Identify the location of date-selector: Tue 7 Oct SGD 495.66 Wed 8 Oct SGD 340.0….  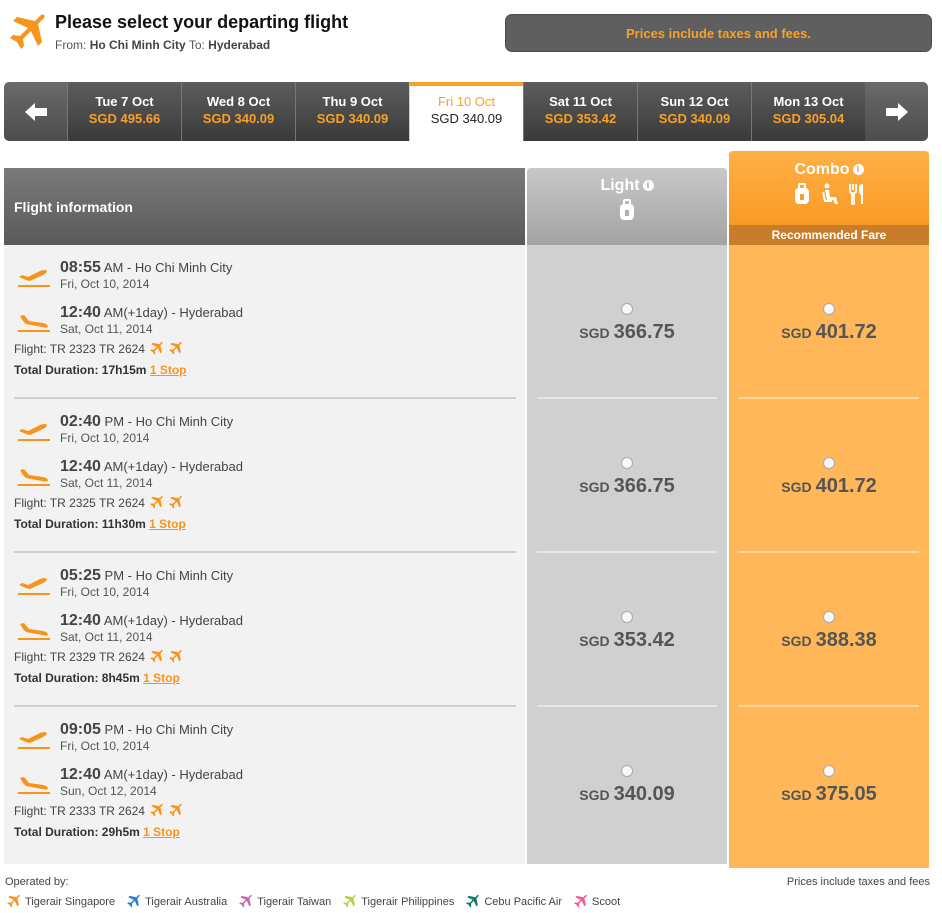
(466, 111).